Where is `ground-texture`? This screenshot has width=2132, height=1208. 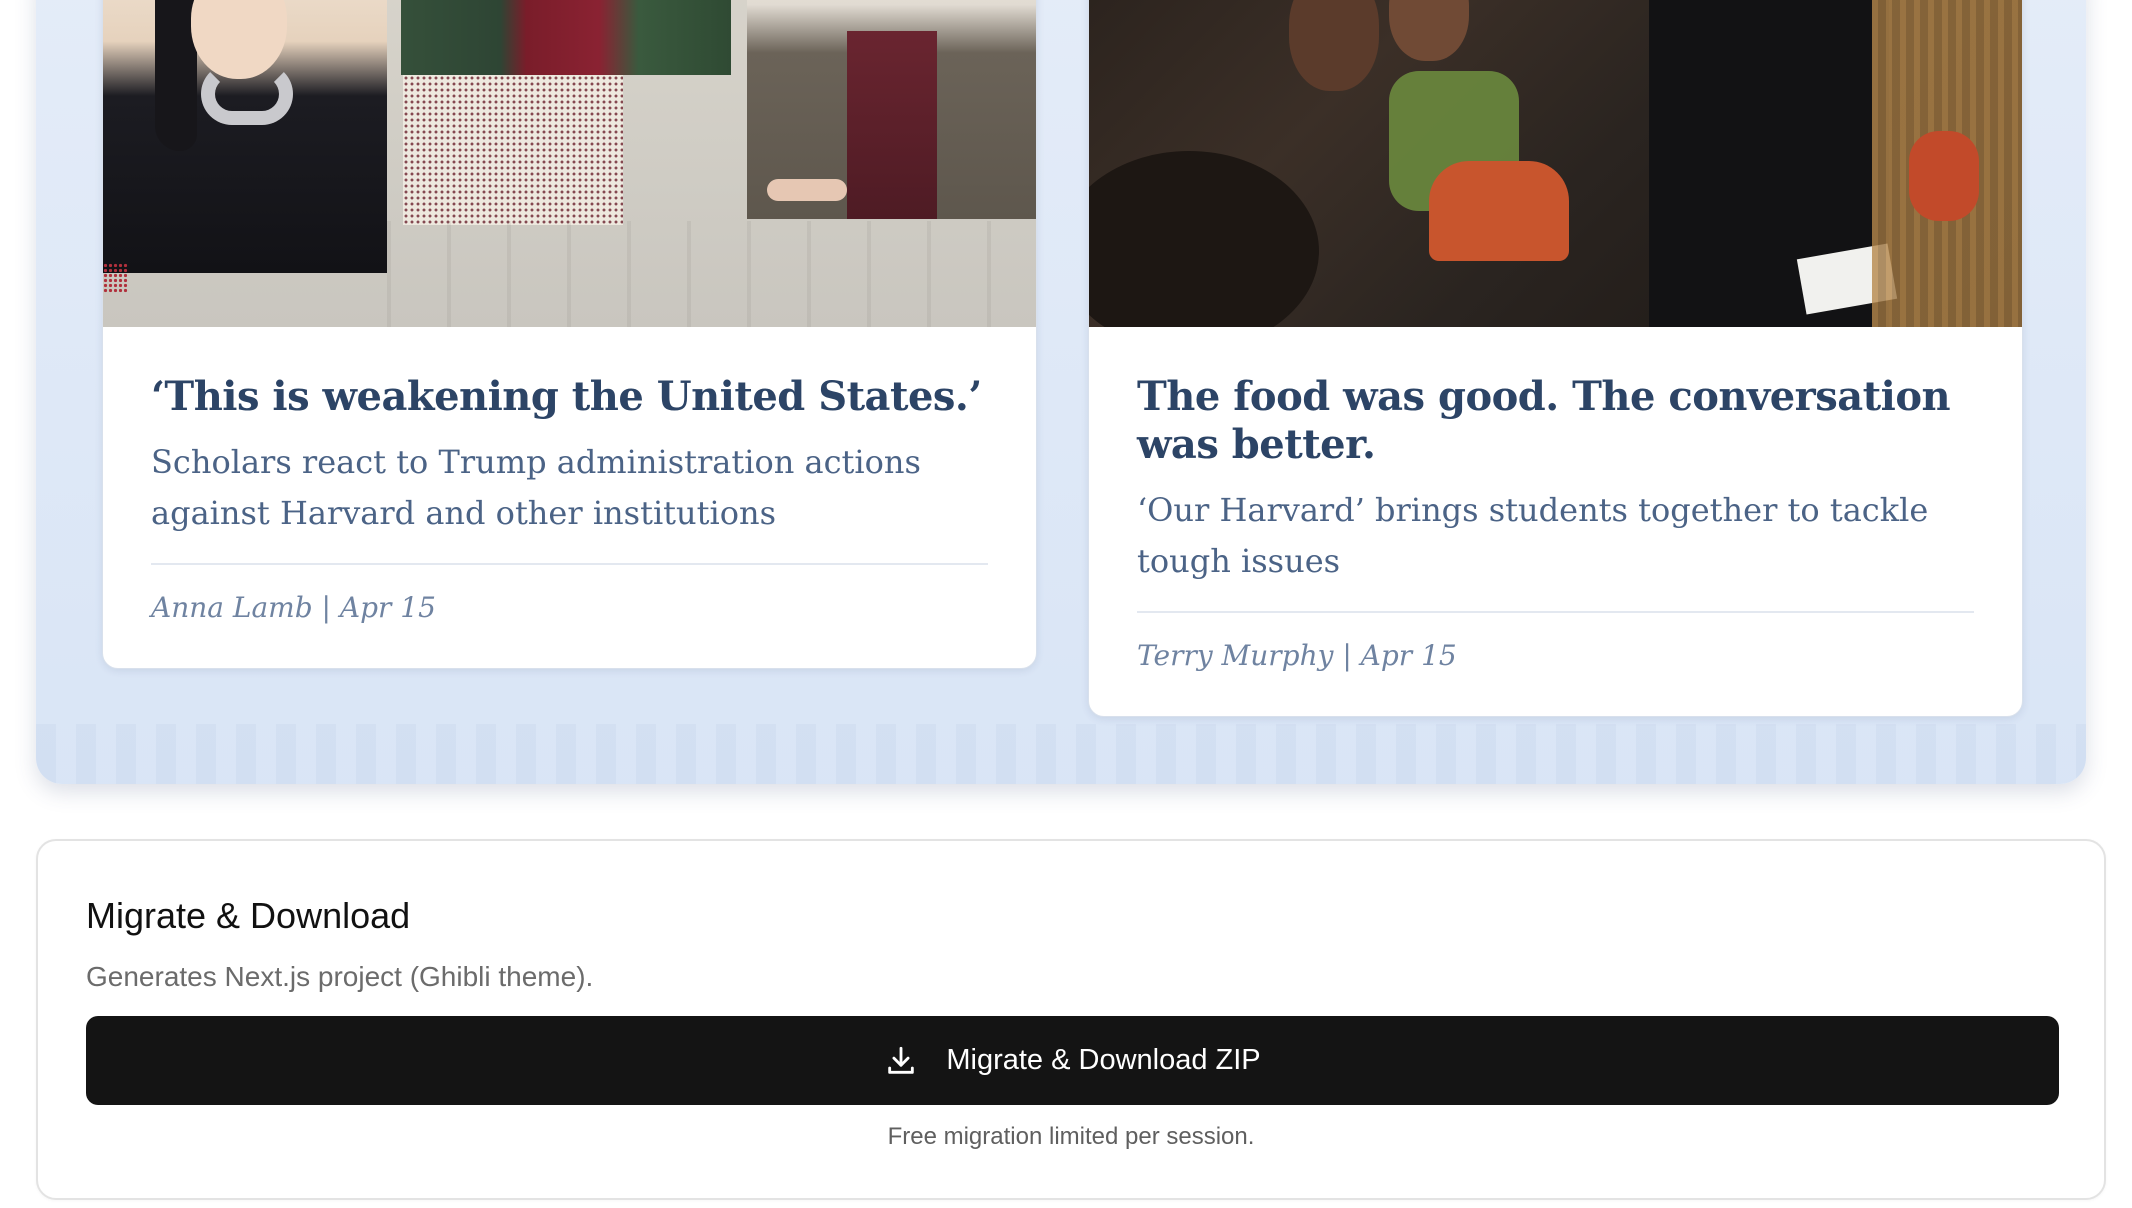
ground-texture is located at coordinates (711, 274).